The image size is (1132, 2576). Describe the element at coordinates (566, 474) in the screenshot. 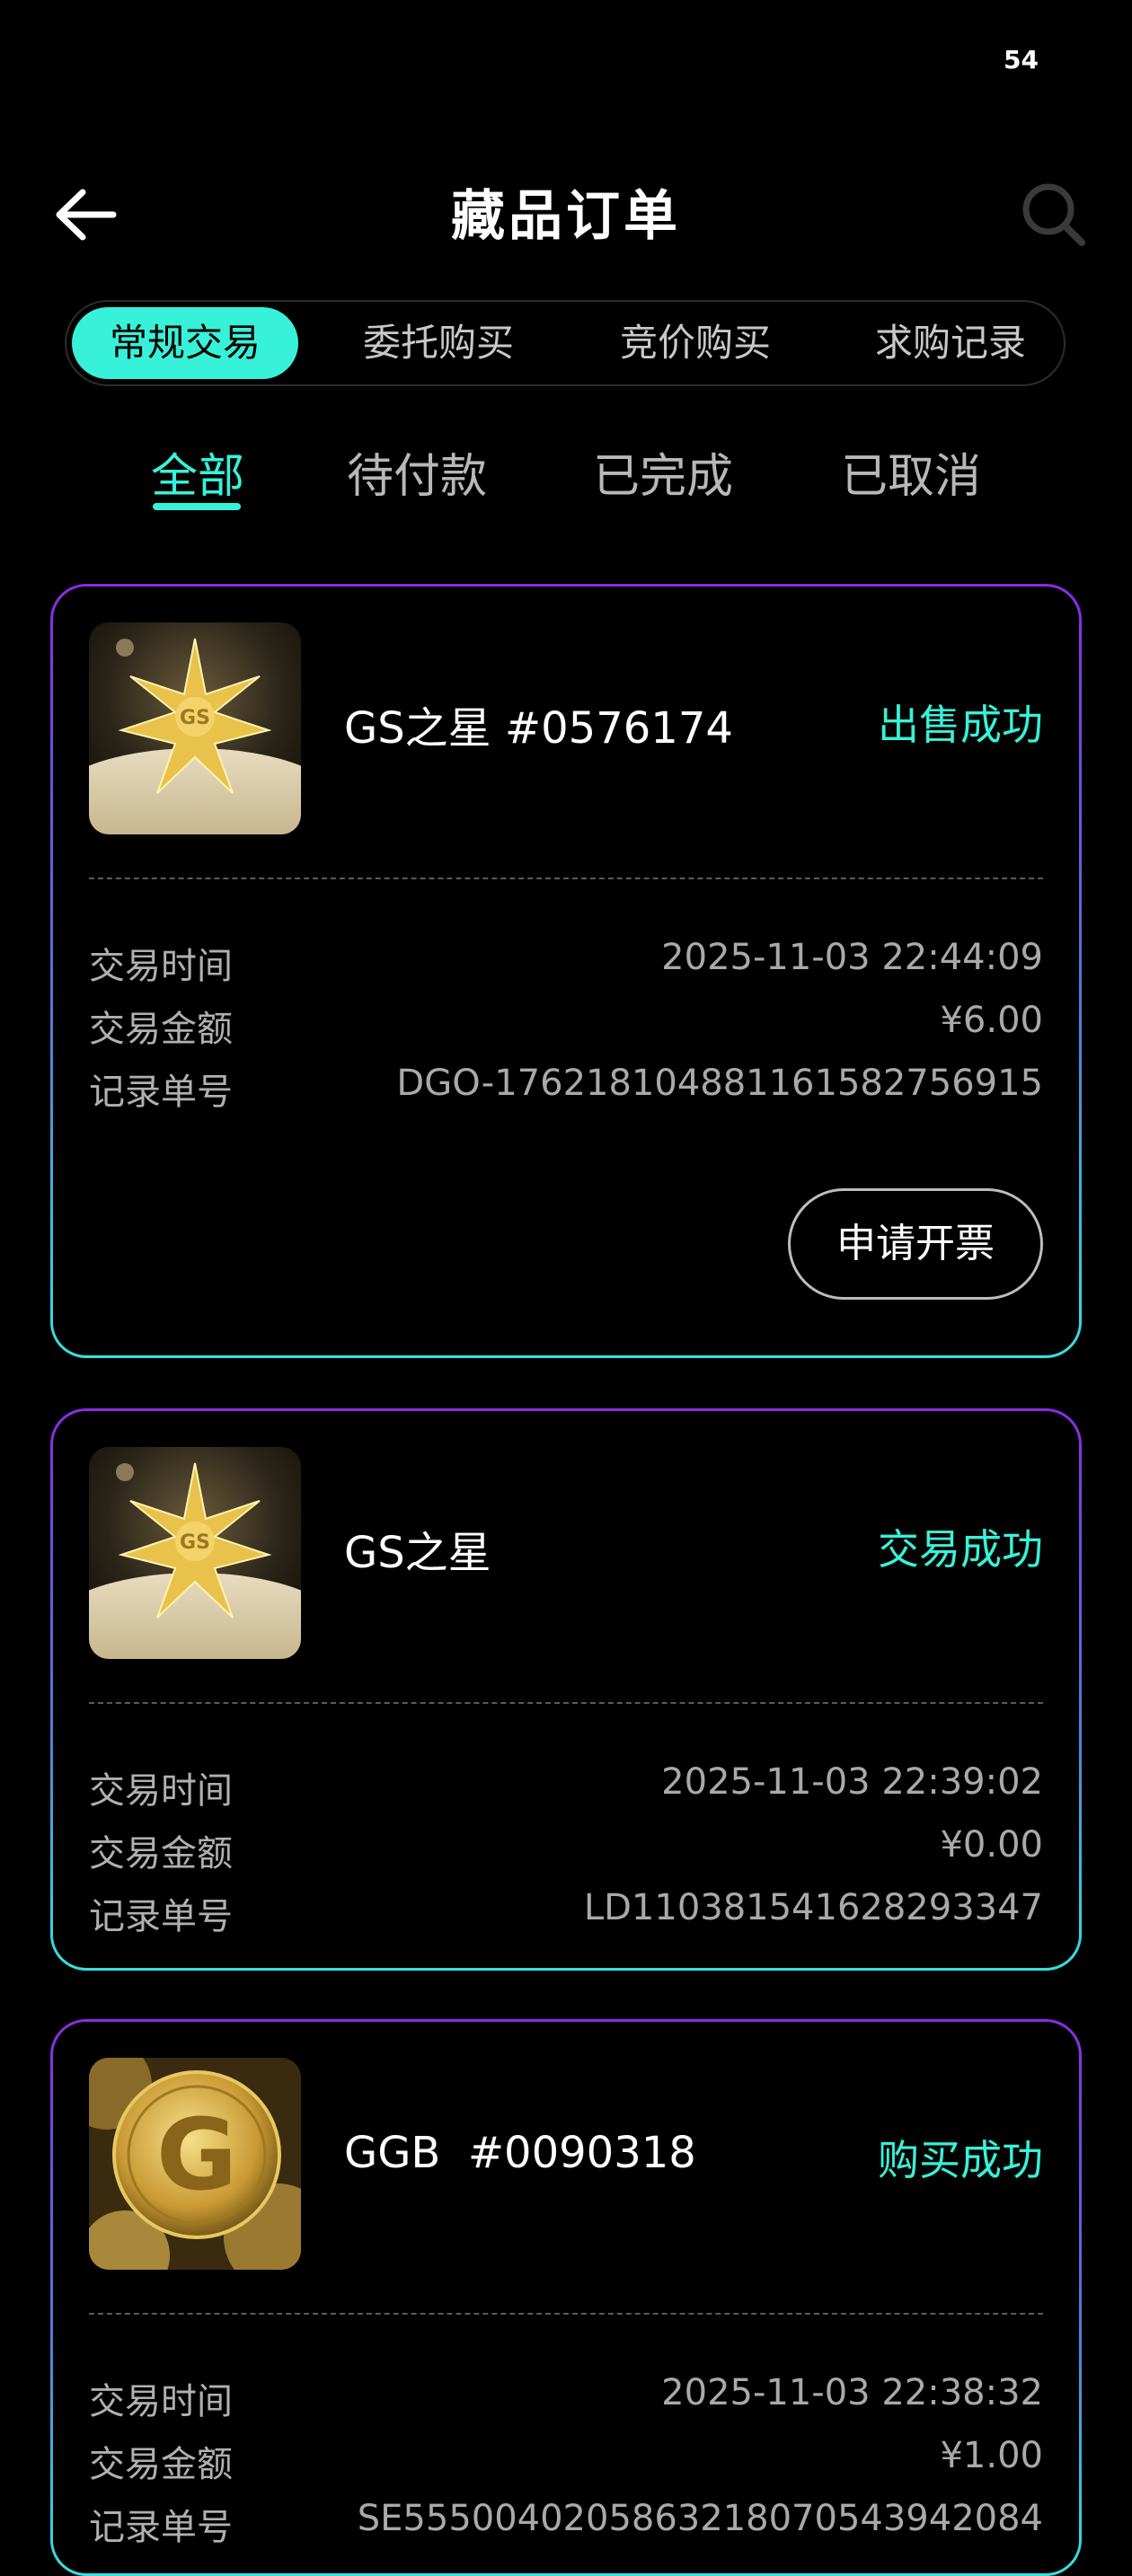

I see `order-status-tabs: 全部 待付款 已完成 已取消` at that location.